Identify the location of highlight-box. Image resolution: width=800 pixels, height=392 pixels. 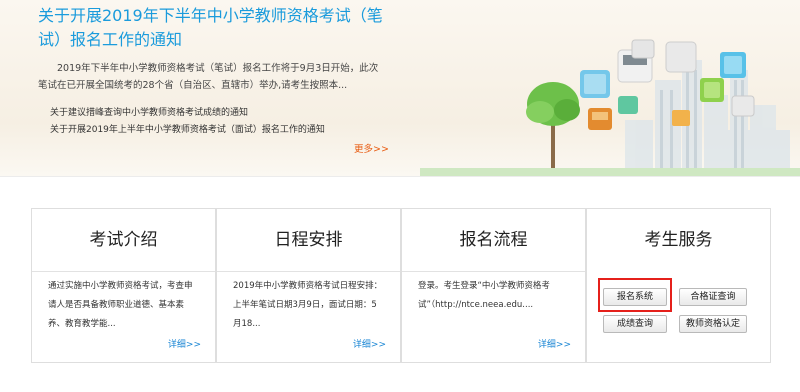
(635, 295).